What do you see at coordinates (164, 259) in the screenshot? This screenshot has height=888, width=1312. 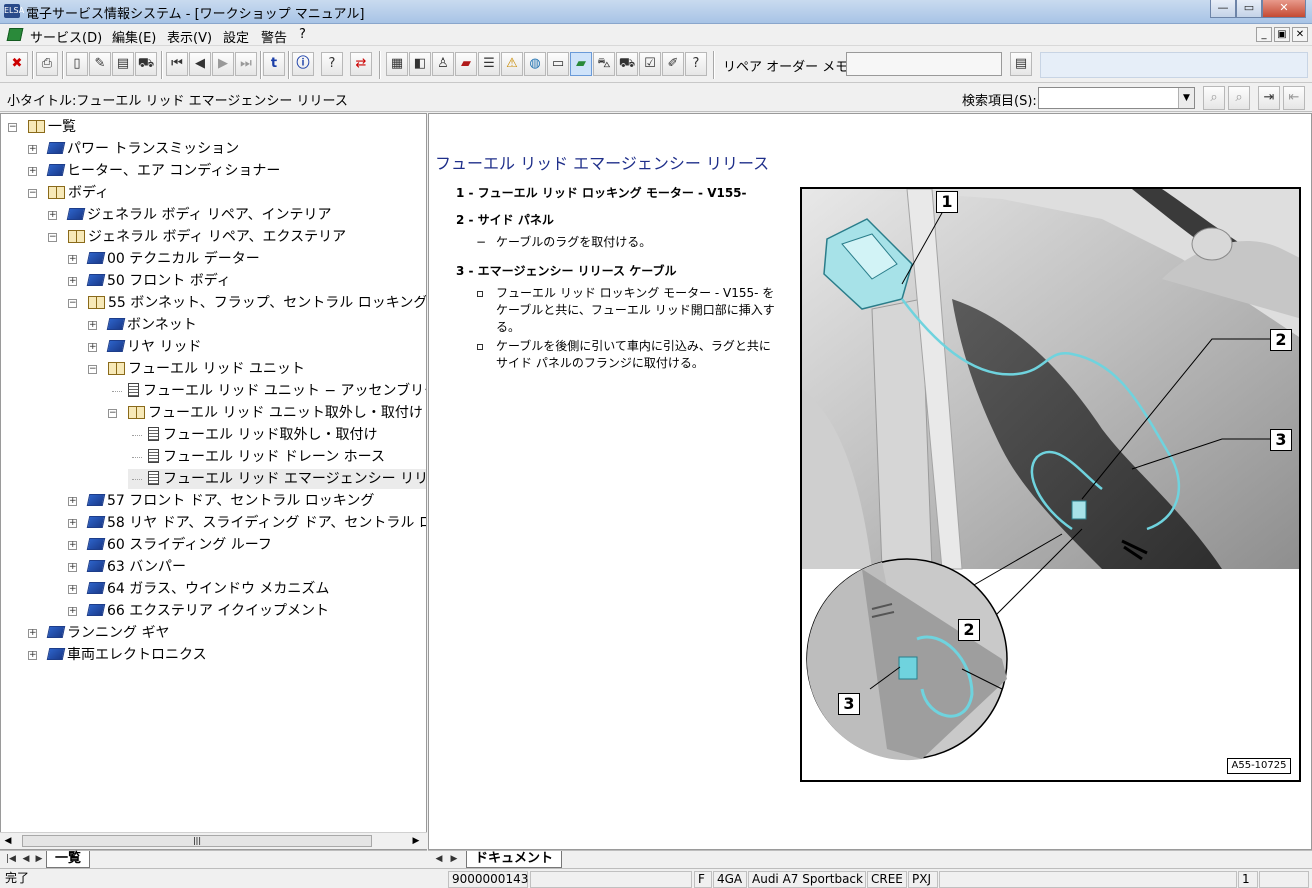 I see `tree-item: +00 テクニカル データー` at bounding box center [164, 259].